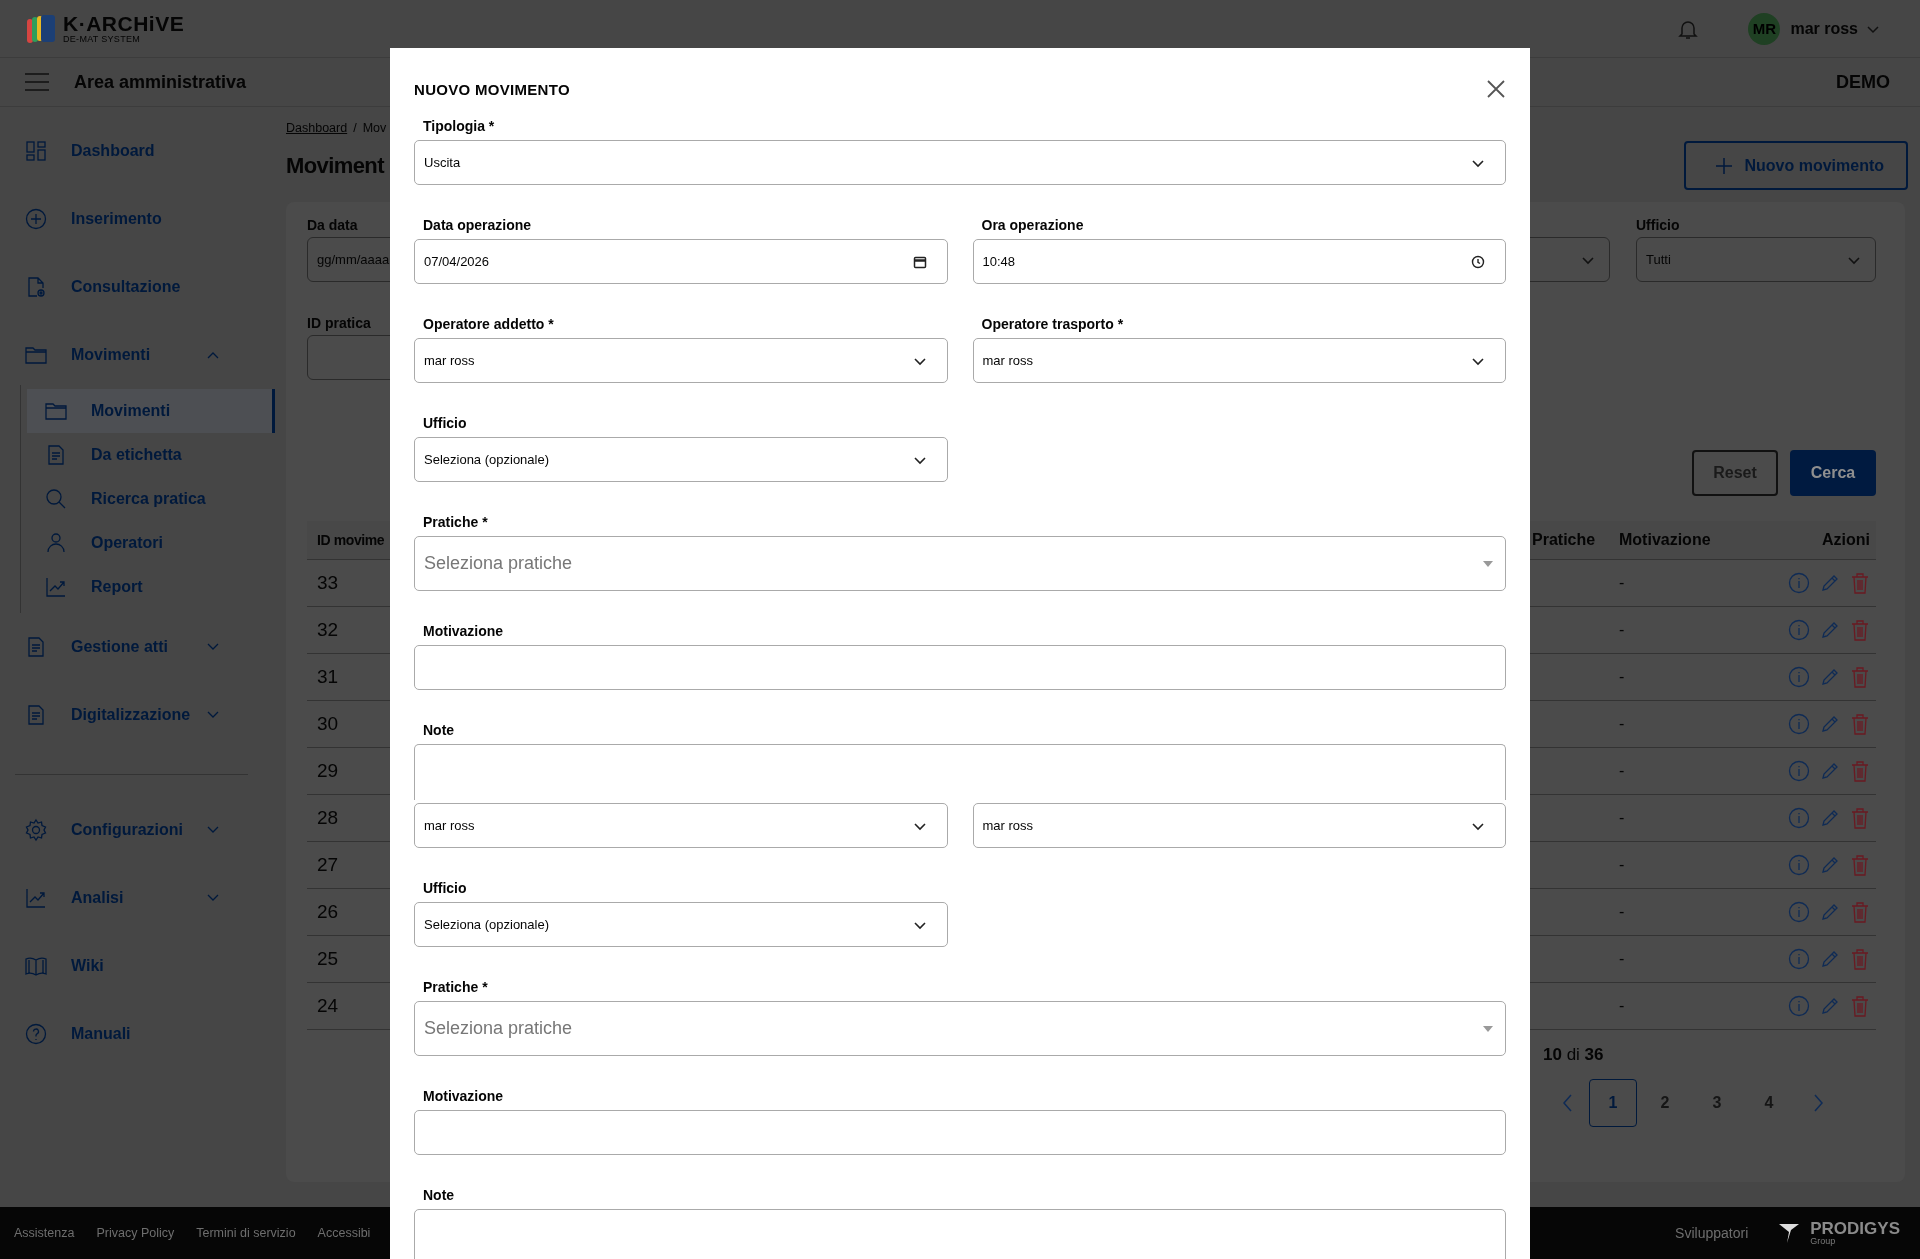  What do you see at coordinates (1789, 1233) in the screenshot?
I see `brand-logo-icon` at bounding box center [1789, 1233].